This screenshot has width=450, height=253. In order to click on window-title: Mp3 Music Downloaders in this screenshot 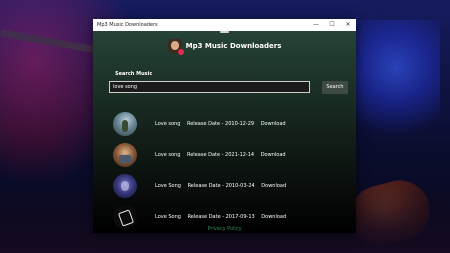, I will do `click(127, 25)`.